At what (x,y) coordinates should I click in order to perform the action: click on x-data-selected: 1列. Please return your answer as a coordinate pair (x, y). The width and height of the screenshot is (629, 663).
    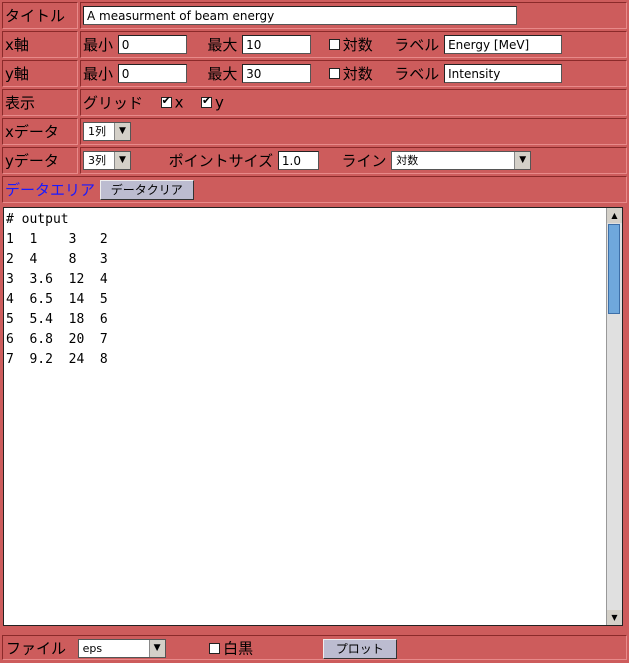
    Looking at the image, I should click on (97, 131).